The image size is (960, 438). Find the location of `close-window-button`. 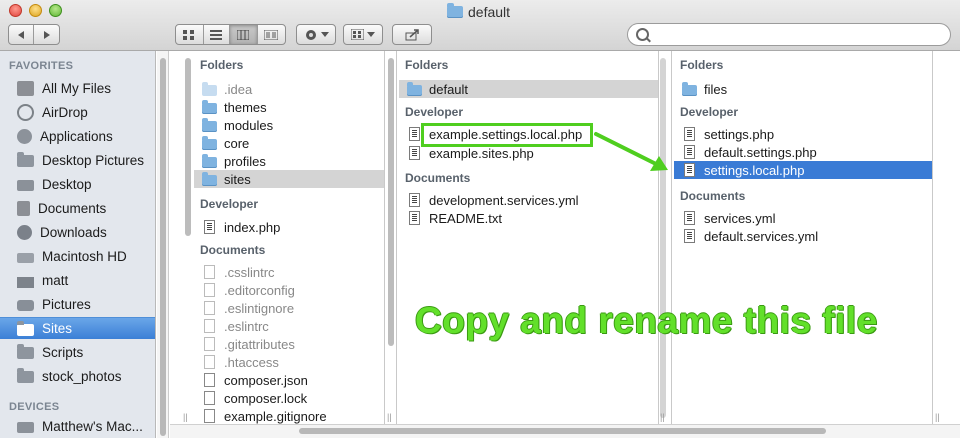

close-window-button is located at coordinates (15, 10).